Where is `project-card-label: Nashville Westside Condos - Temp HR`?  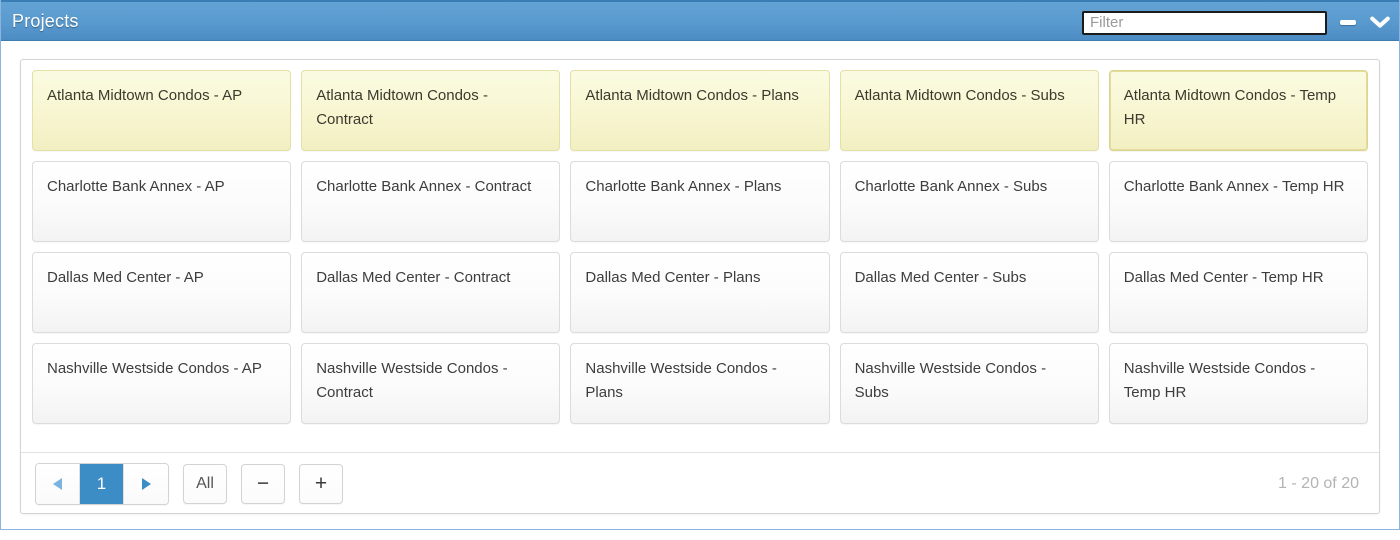 project-card-label: Nashville Westside Condos - Temp HR is located at coordinates (1219, 381).